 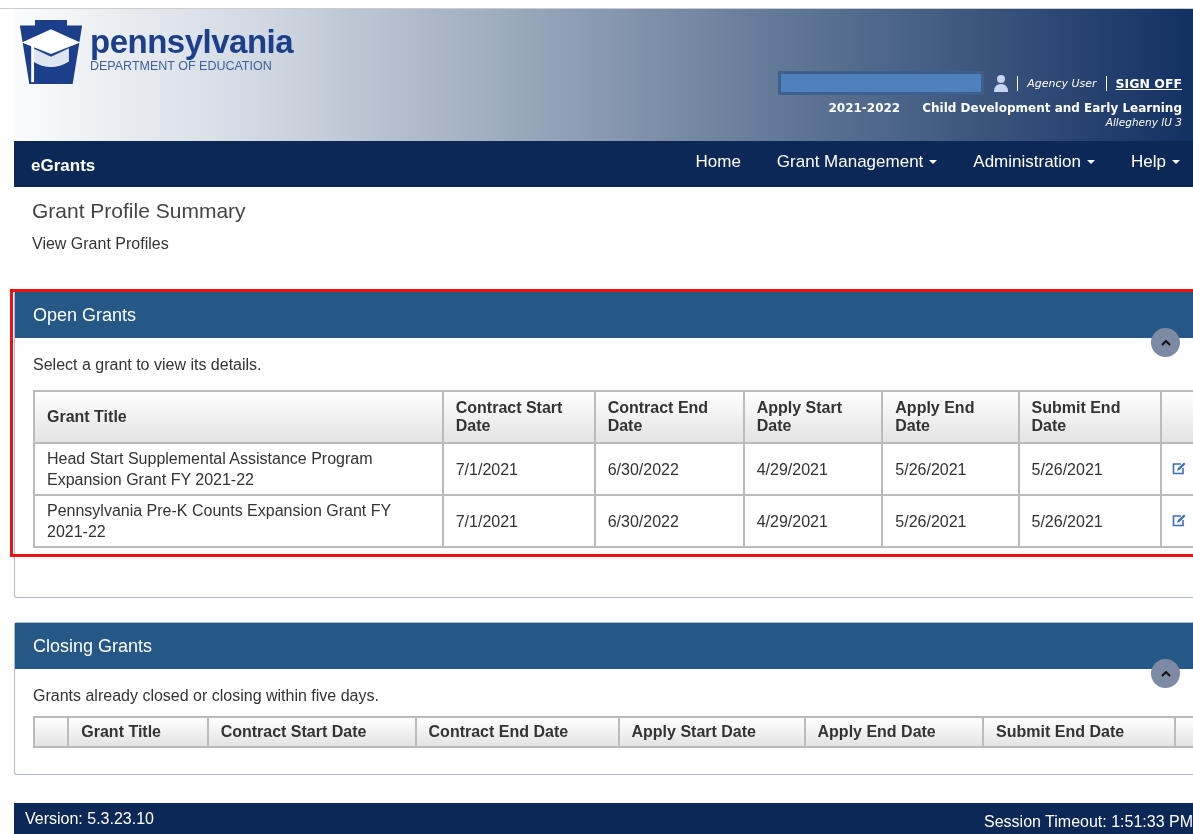 What do you see at coordinates (1034, 162) in the screenshot?
I see `nav-menu-item: Administration` at bounding box center [1034, 162].